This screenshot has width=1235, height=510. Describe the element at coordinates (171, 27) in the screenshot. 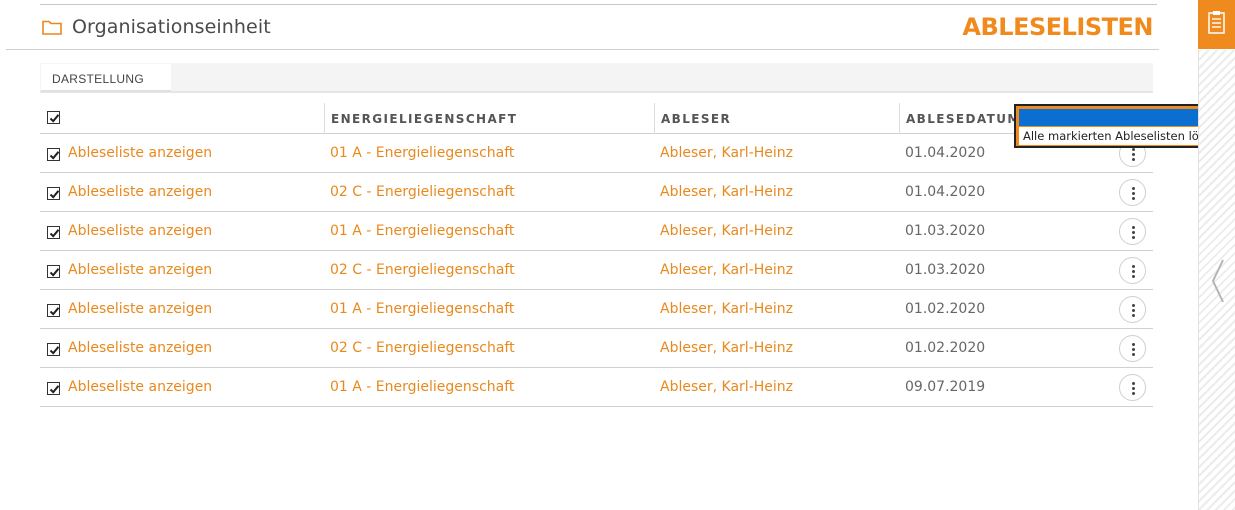

I see `org-unit-title: Organisationseinheit` at that location.